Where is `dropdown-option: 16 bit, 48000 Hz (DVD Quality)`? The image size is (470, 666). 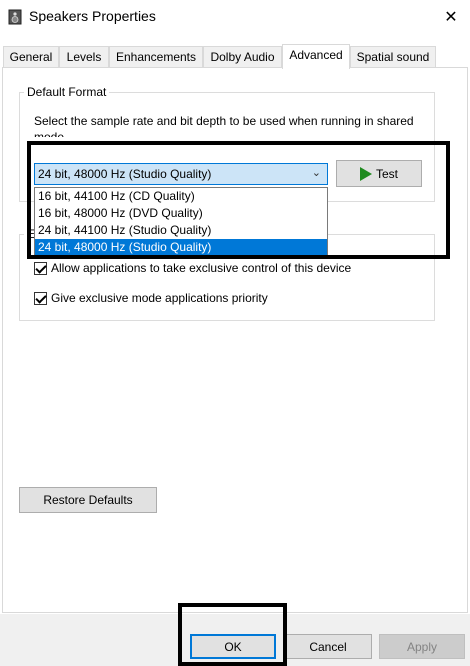
dropdown-option: 16 bit, 48000 Hz (DVD Quality) is located at coordinates (181, 213).